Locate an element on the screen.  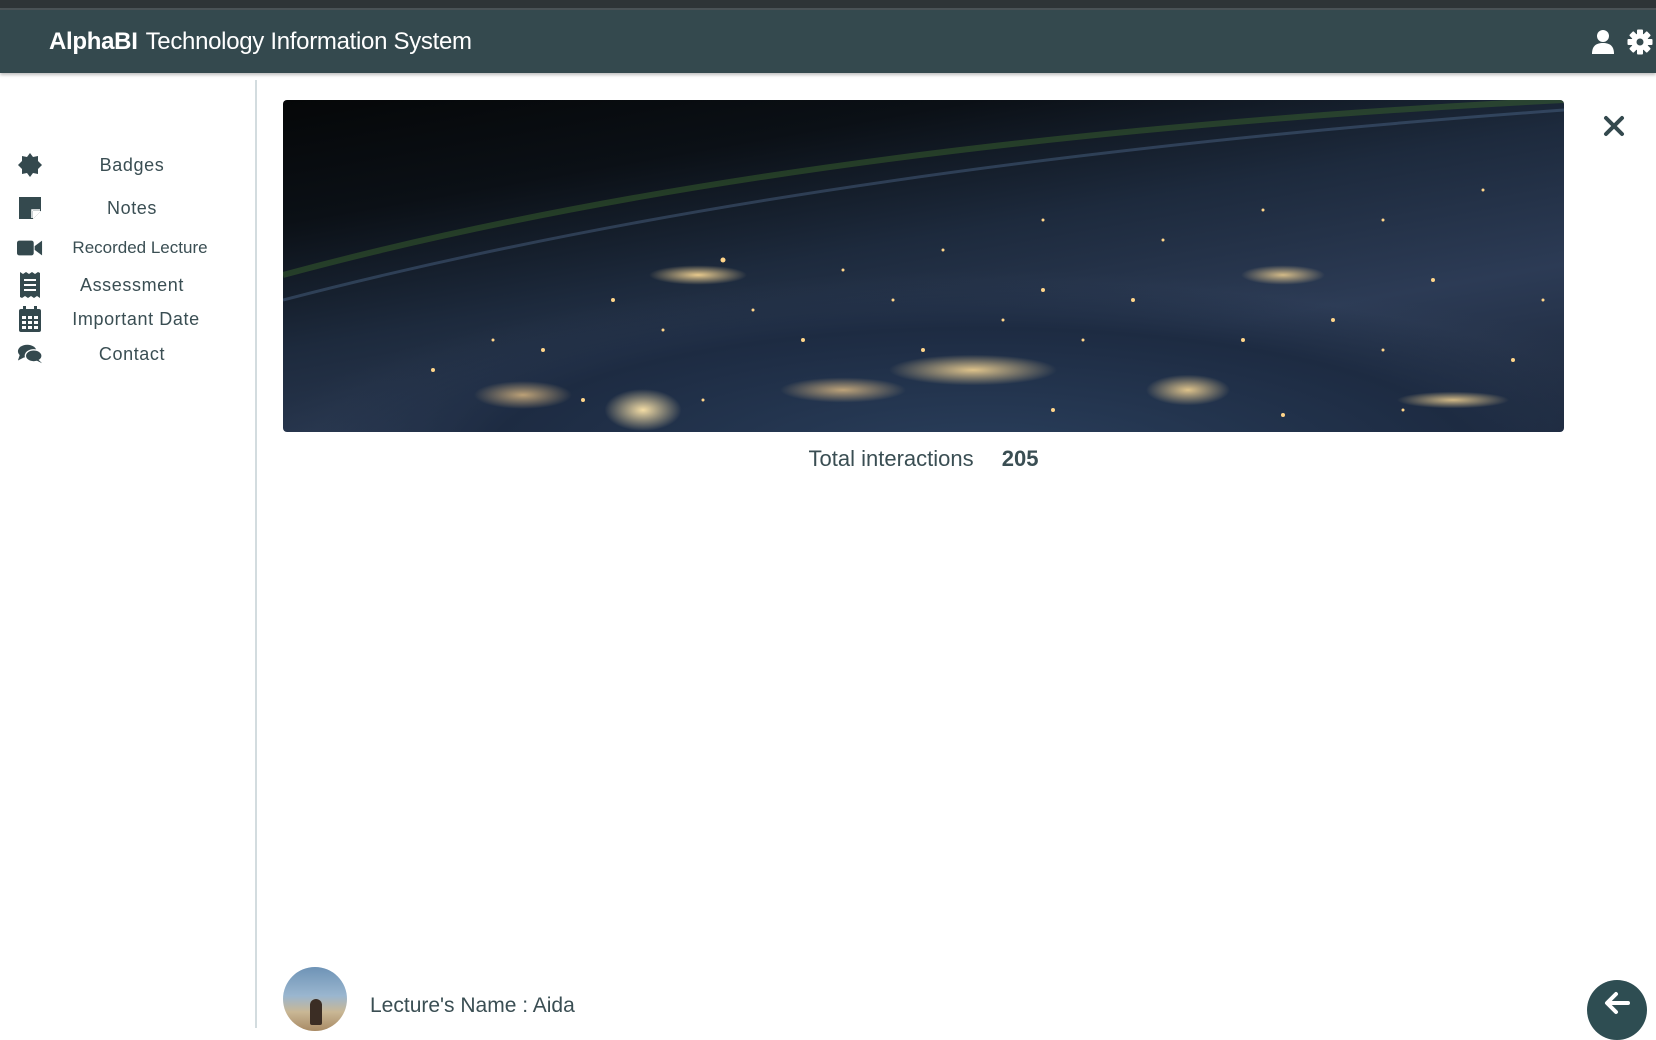
sidebar-item-notes: Notes is located at coordinates (128, 208).